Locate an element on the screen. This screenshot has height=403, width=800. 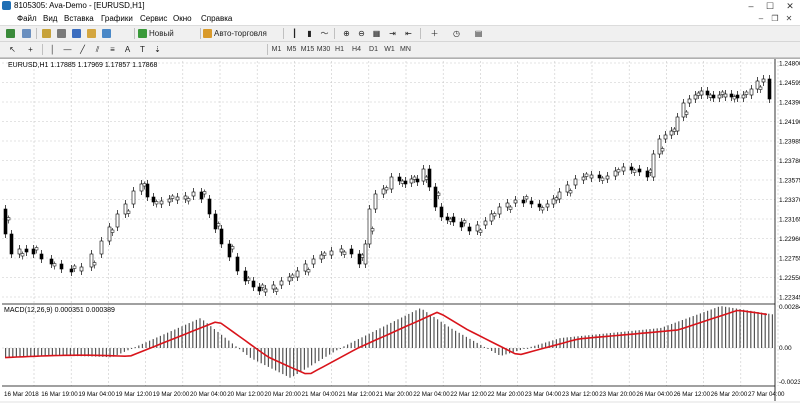
text-icon: A is located at coordinates (127, 49).